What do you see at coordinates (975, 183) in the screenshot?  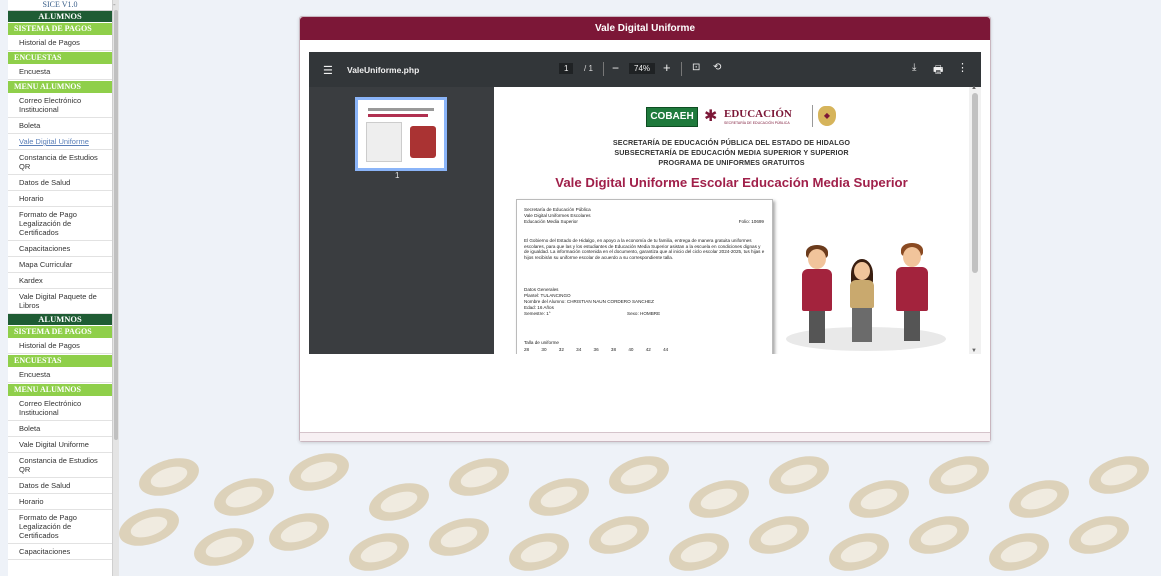 I see `pdf-scrollbar-thumb` at bounding box center [975, 183].